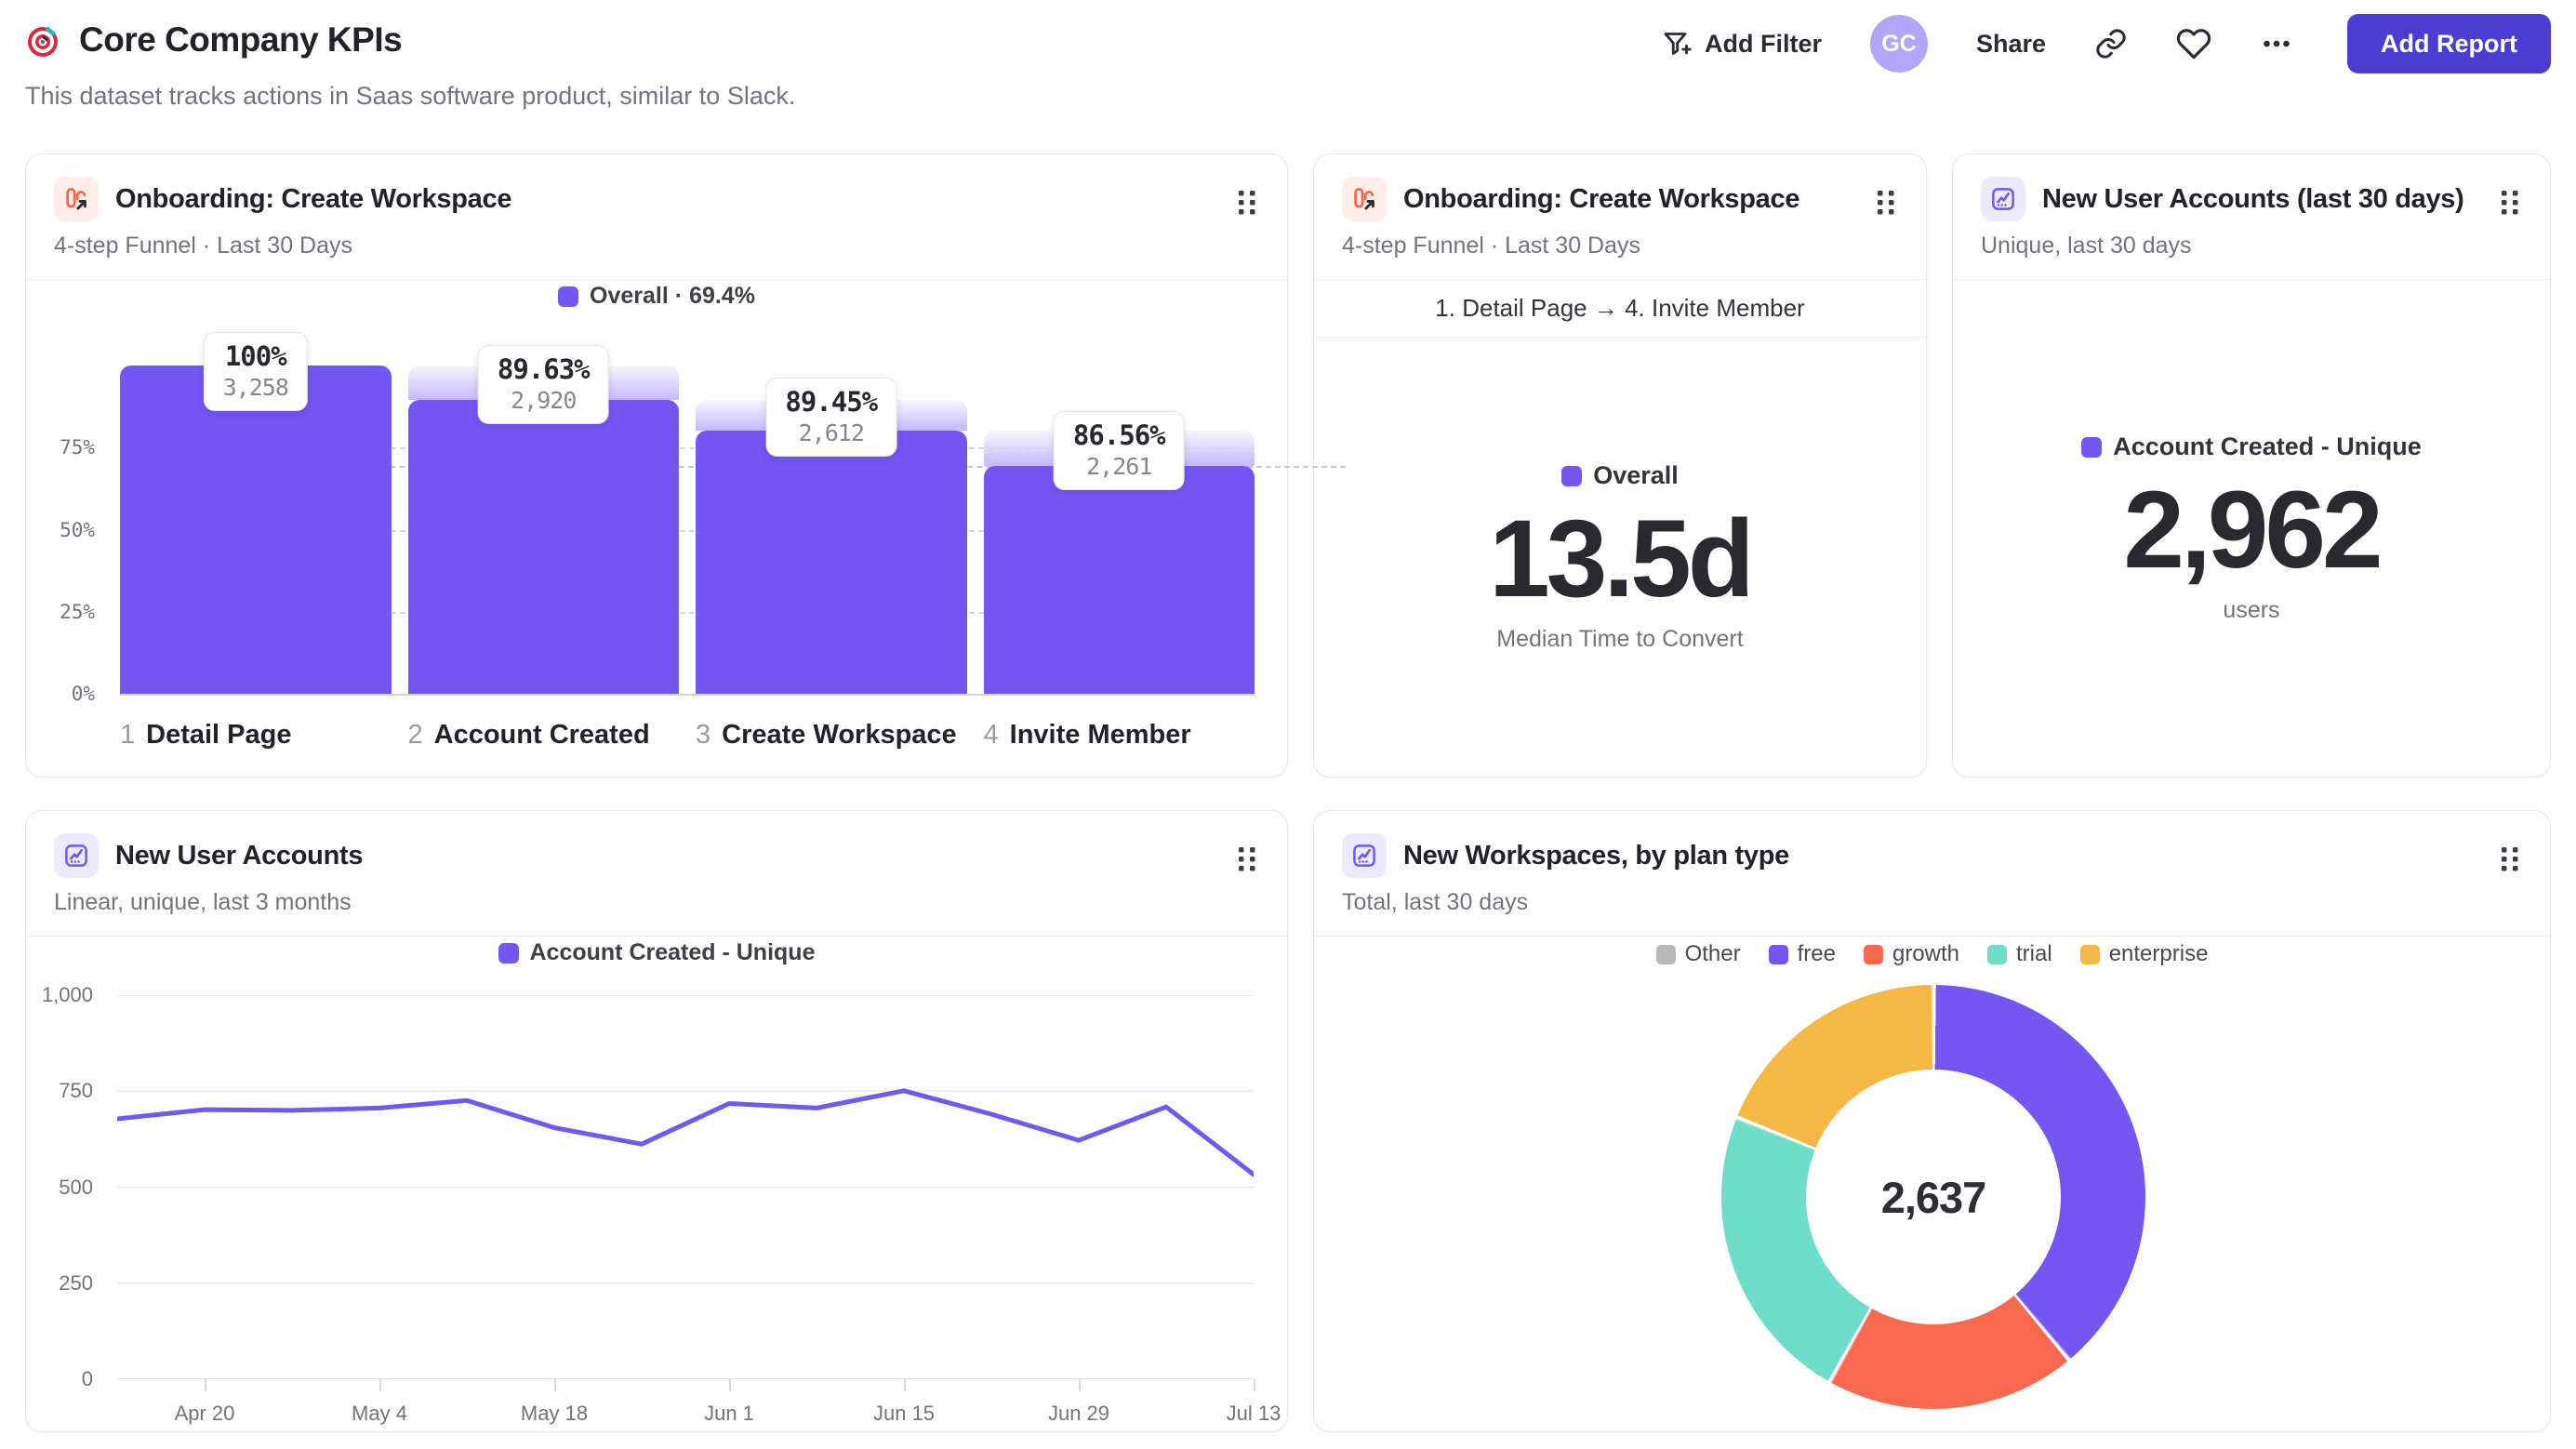 The image size is (2576, 1449). What do you see at coordinates (831, 403) in the screenshot?
I see `funnel-pct-label: 89.45%` at bounding box center [831, 403].